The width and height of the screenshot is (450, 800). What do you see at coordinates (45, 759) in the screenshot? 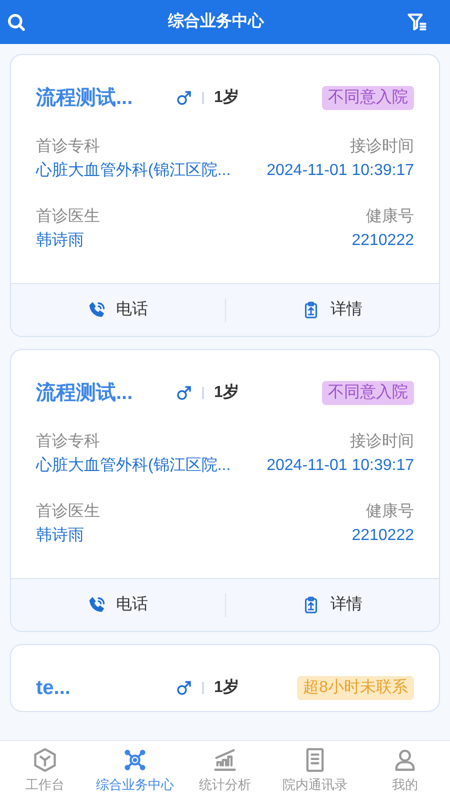
I see `hexagon-icon` at bounding box center [45, 759].